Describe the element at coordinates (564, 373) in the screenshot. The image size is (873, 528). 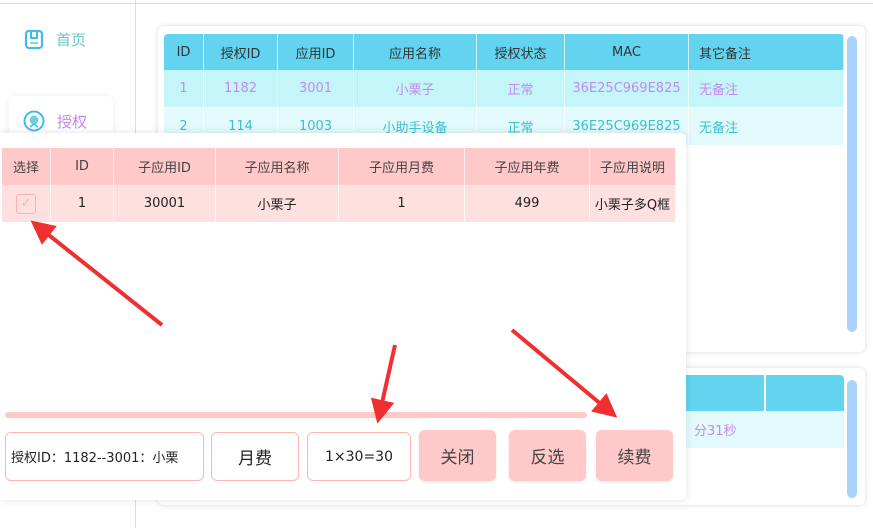
I see `arrow-to-renew-button` at that location.